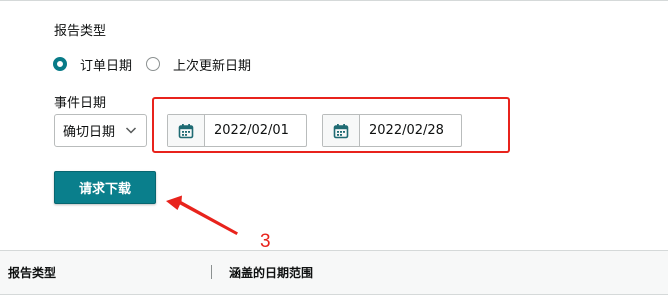  I want to click on report-type-label: 报告类型, so click(80, 31).